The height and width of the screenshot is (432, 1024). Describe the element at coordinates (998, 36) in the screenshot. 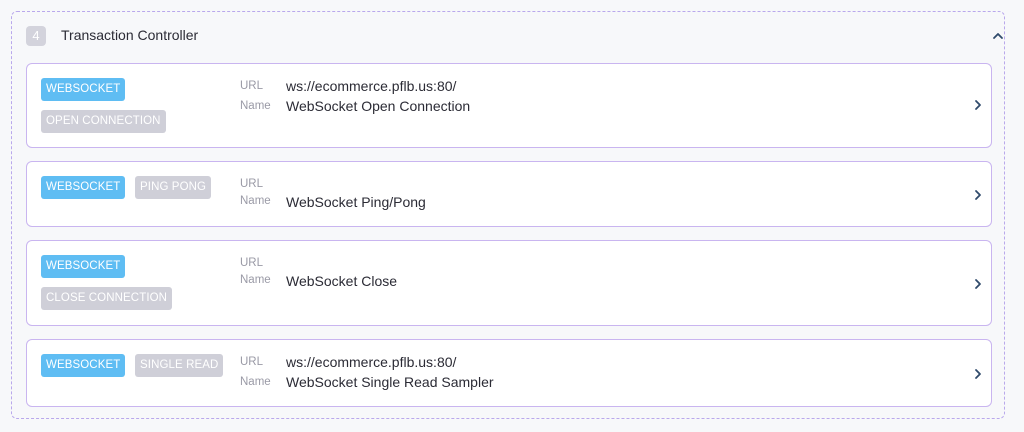

I see `chevron-up-icon` at that location.